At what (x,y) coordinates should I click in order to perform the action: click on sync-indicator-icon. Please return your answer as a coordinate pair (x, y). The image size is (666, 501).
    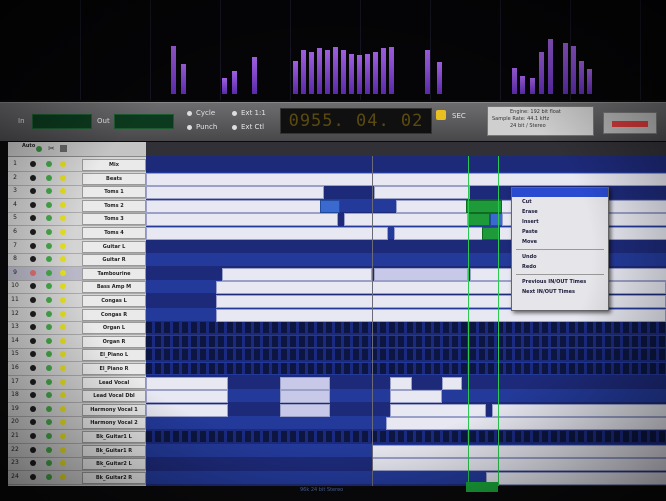
    Looking at the image, I should click on (441, 115).